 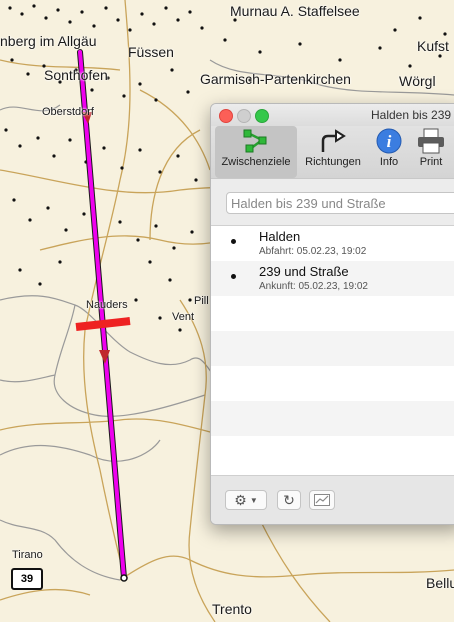 What do you see at coordinates (232, 609) in the screenshot?
I see `place-label: Trento` at bounding box center [232, 609].